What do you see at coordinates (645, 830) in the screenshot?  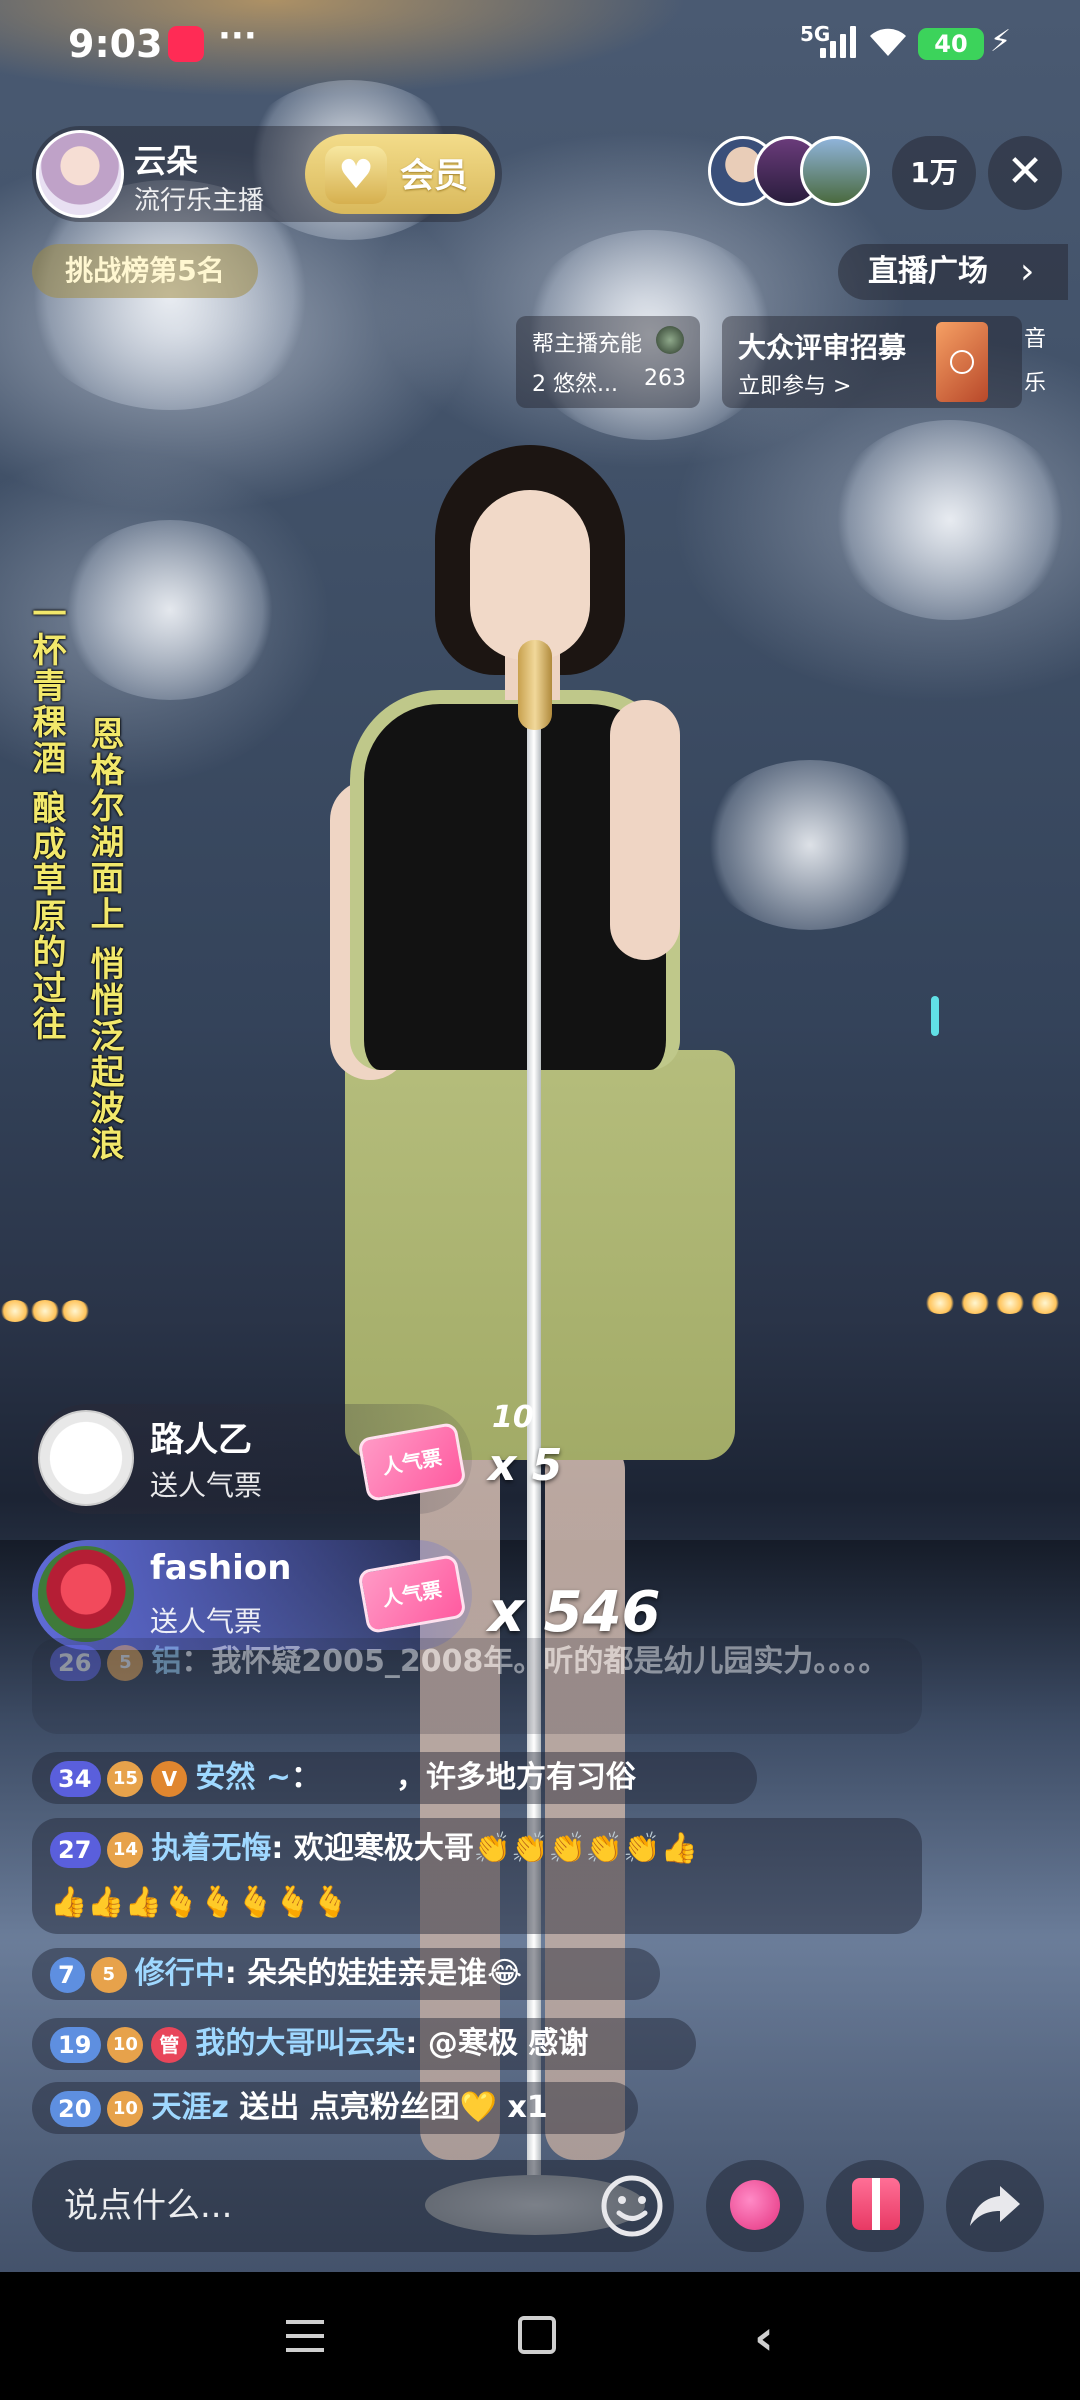 I see `singer-arm` at bounding box center [645, 830].